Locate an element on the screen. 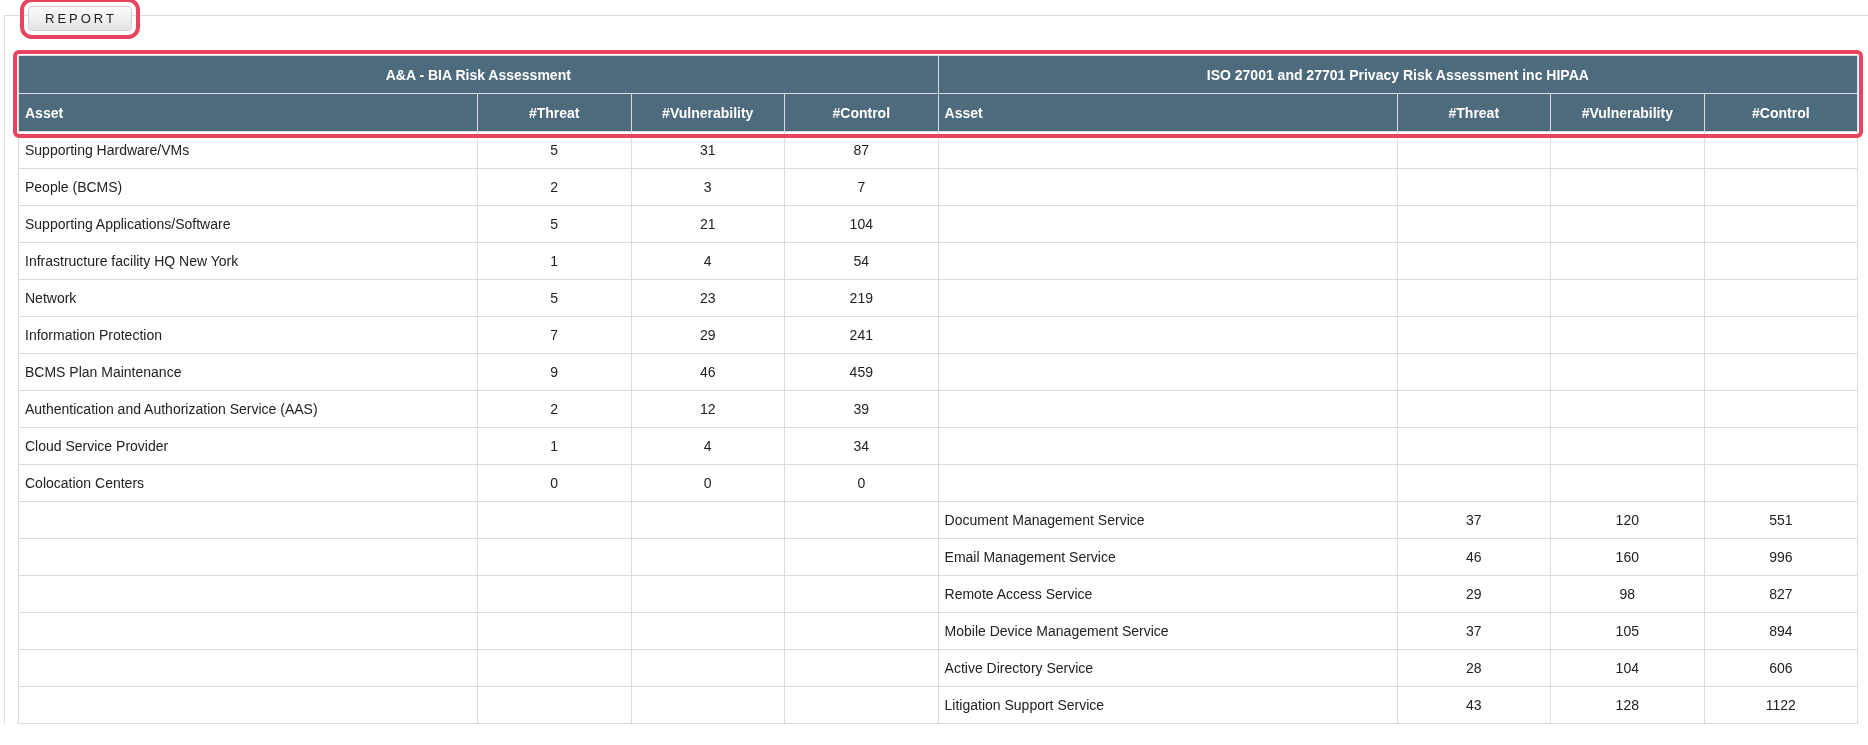 This screenshot has width=1868, height=745. table-cell: 9 is located at coordinates (554, 372).